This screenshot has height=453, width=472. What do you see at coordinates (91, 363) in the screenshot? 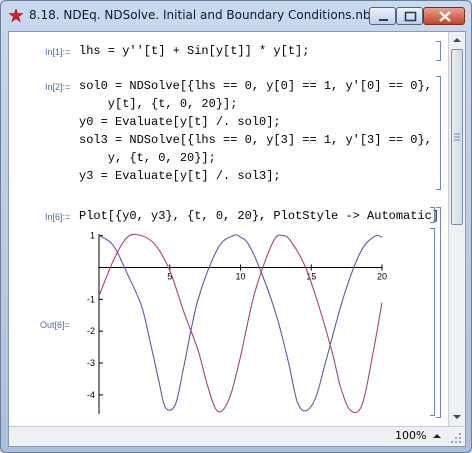
I see `y-tick-label: -3` at bounding box center [91, 363].